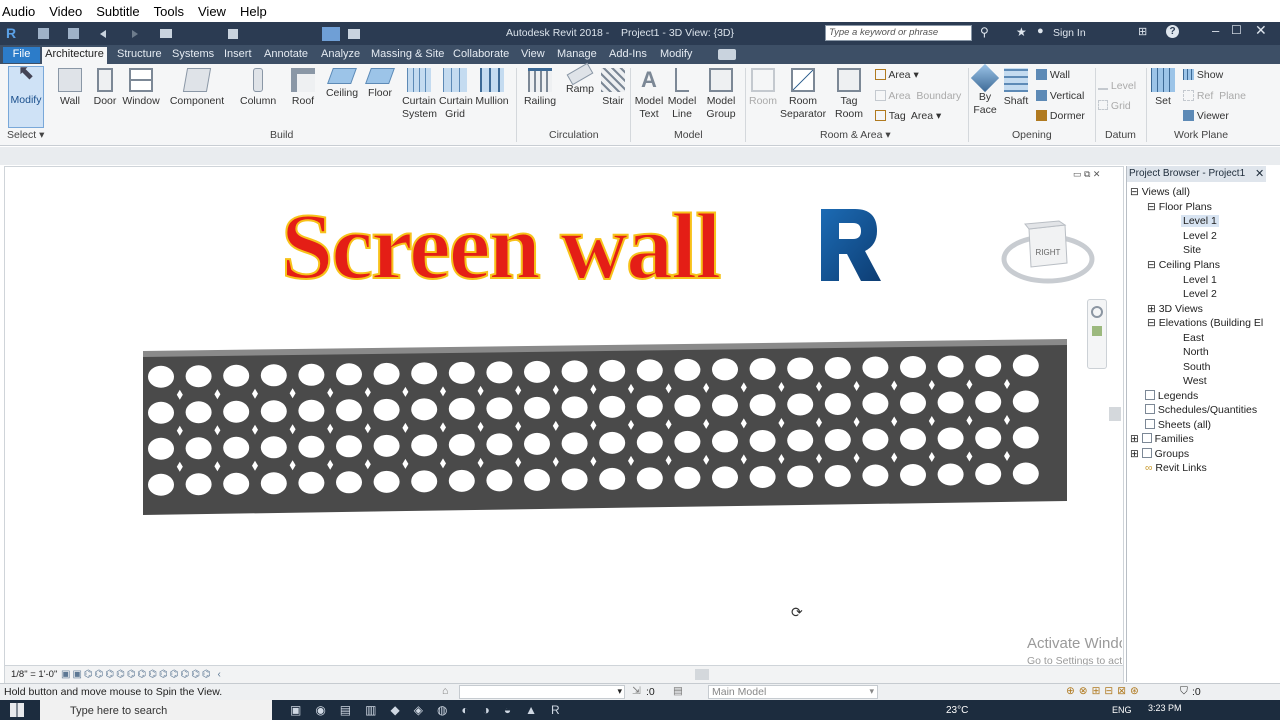 The image size is (1280, 720). What do you see at coordinates (1104, 691) in the screenshot?
I see `selection-filter-icons: ⊕⊗⊞⊟⊠⊛` at bounding box center [1104, 691].